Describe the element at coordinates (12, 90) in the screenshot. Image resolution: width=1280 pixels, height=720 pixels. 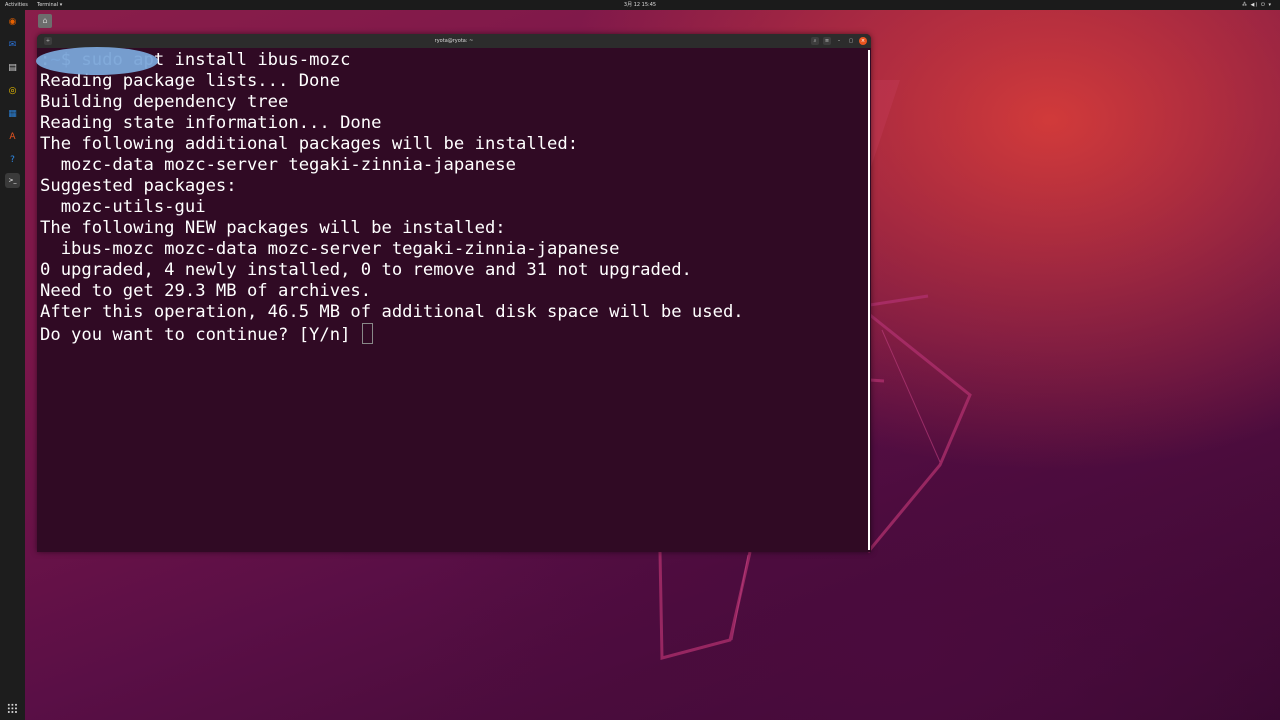
I see `rhythmbox-icon: ◎` at that location.